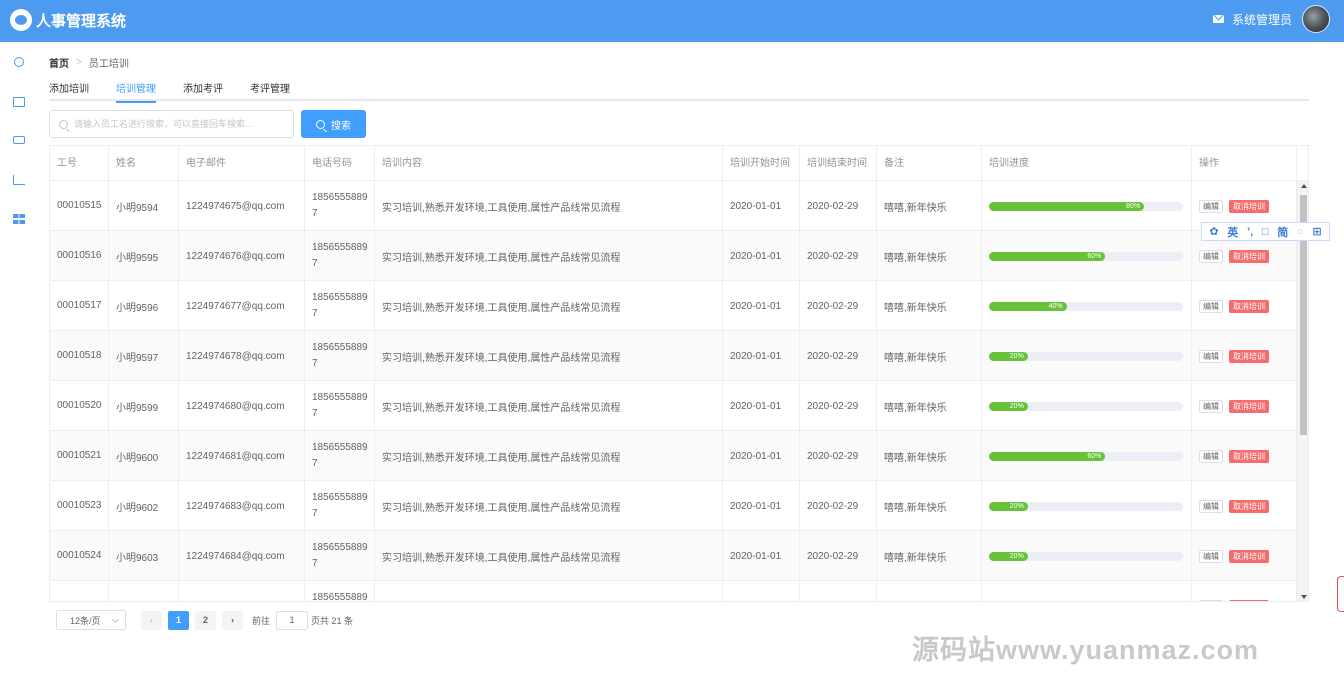 Image resolution: width=1344 pixels, height=677 pixels. I want to click on cell-email: 1224974680@qq.com, so click(242, 406).